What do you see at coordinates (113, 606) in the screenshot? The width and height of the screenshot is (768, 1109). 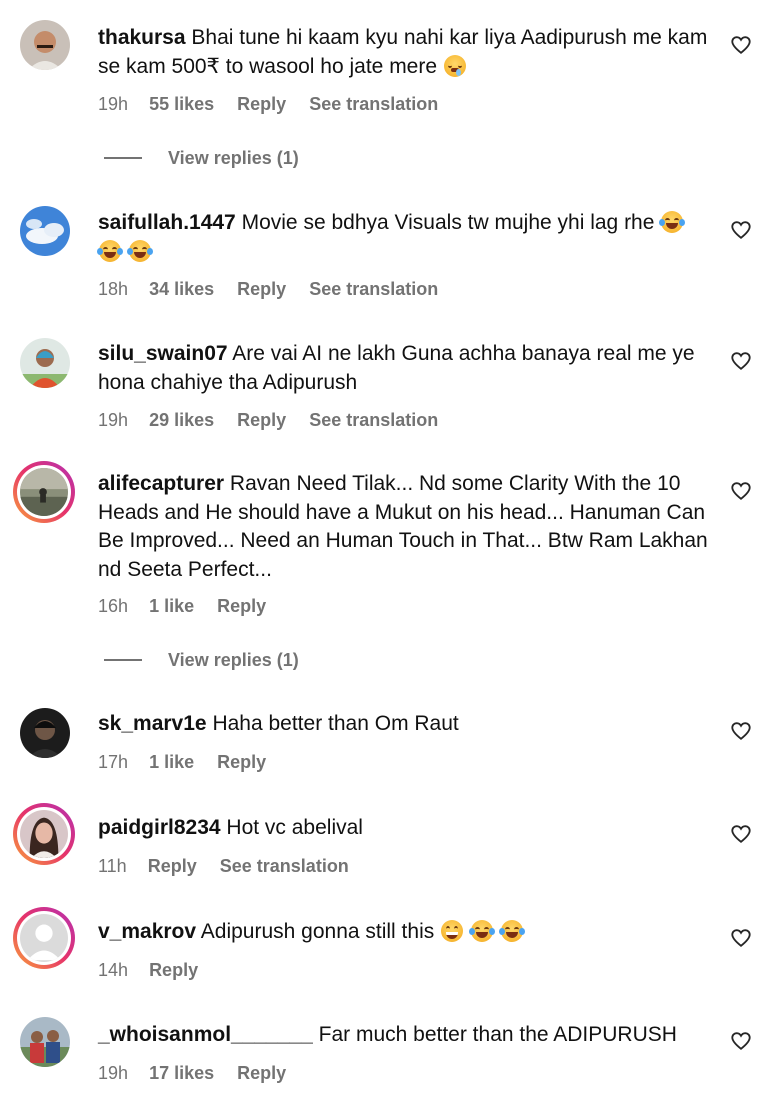 I see `comment-time: 16h` at bounding box center [113, 606].